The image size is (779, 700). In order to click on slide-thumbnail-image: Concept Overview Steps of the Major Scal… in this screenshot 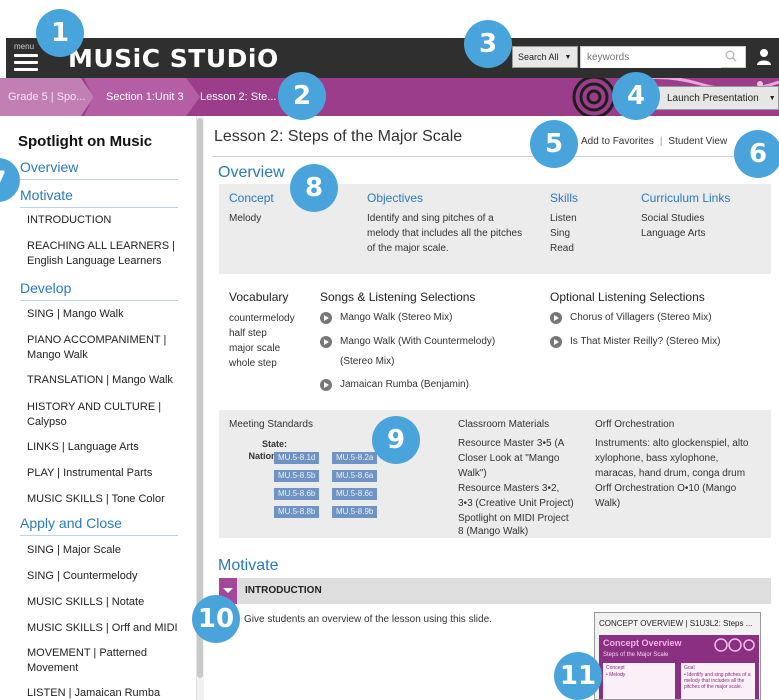, I will do `click(679, 667)`.